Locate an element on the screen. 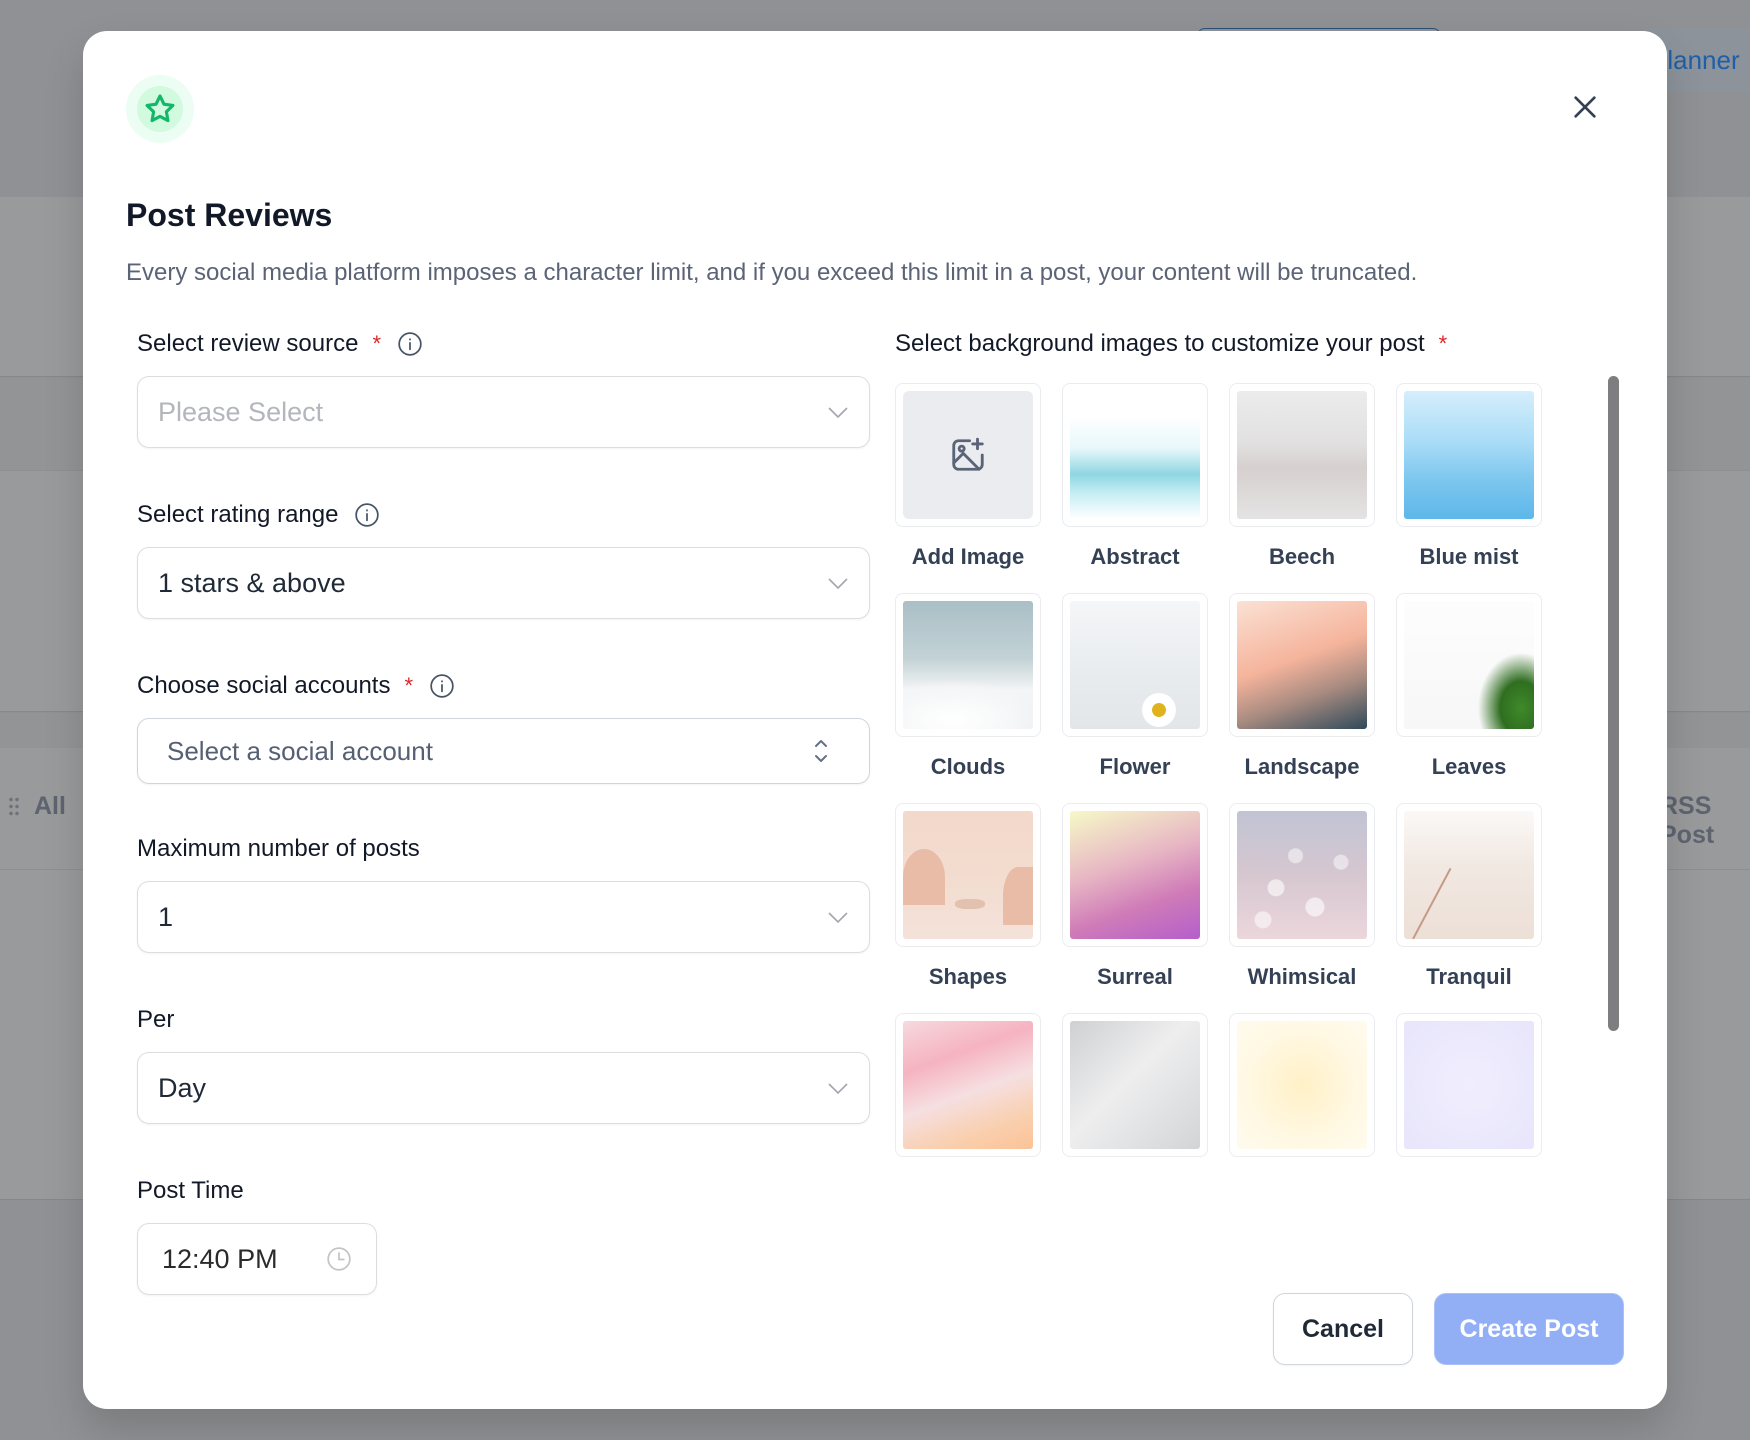 This screenshot has width=1750, height=1440. social-accounts-select: Select a social account is located at coordinates (503, 751).